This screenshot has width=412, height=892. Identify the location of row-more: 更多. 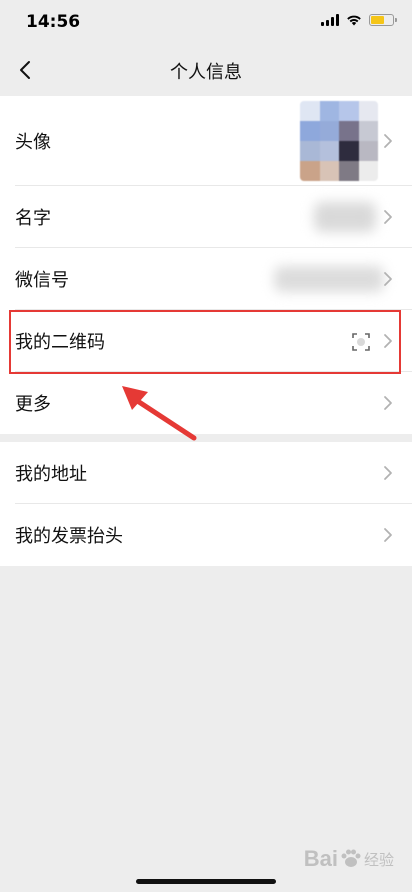
(206, 403).